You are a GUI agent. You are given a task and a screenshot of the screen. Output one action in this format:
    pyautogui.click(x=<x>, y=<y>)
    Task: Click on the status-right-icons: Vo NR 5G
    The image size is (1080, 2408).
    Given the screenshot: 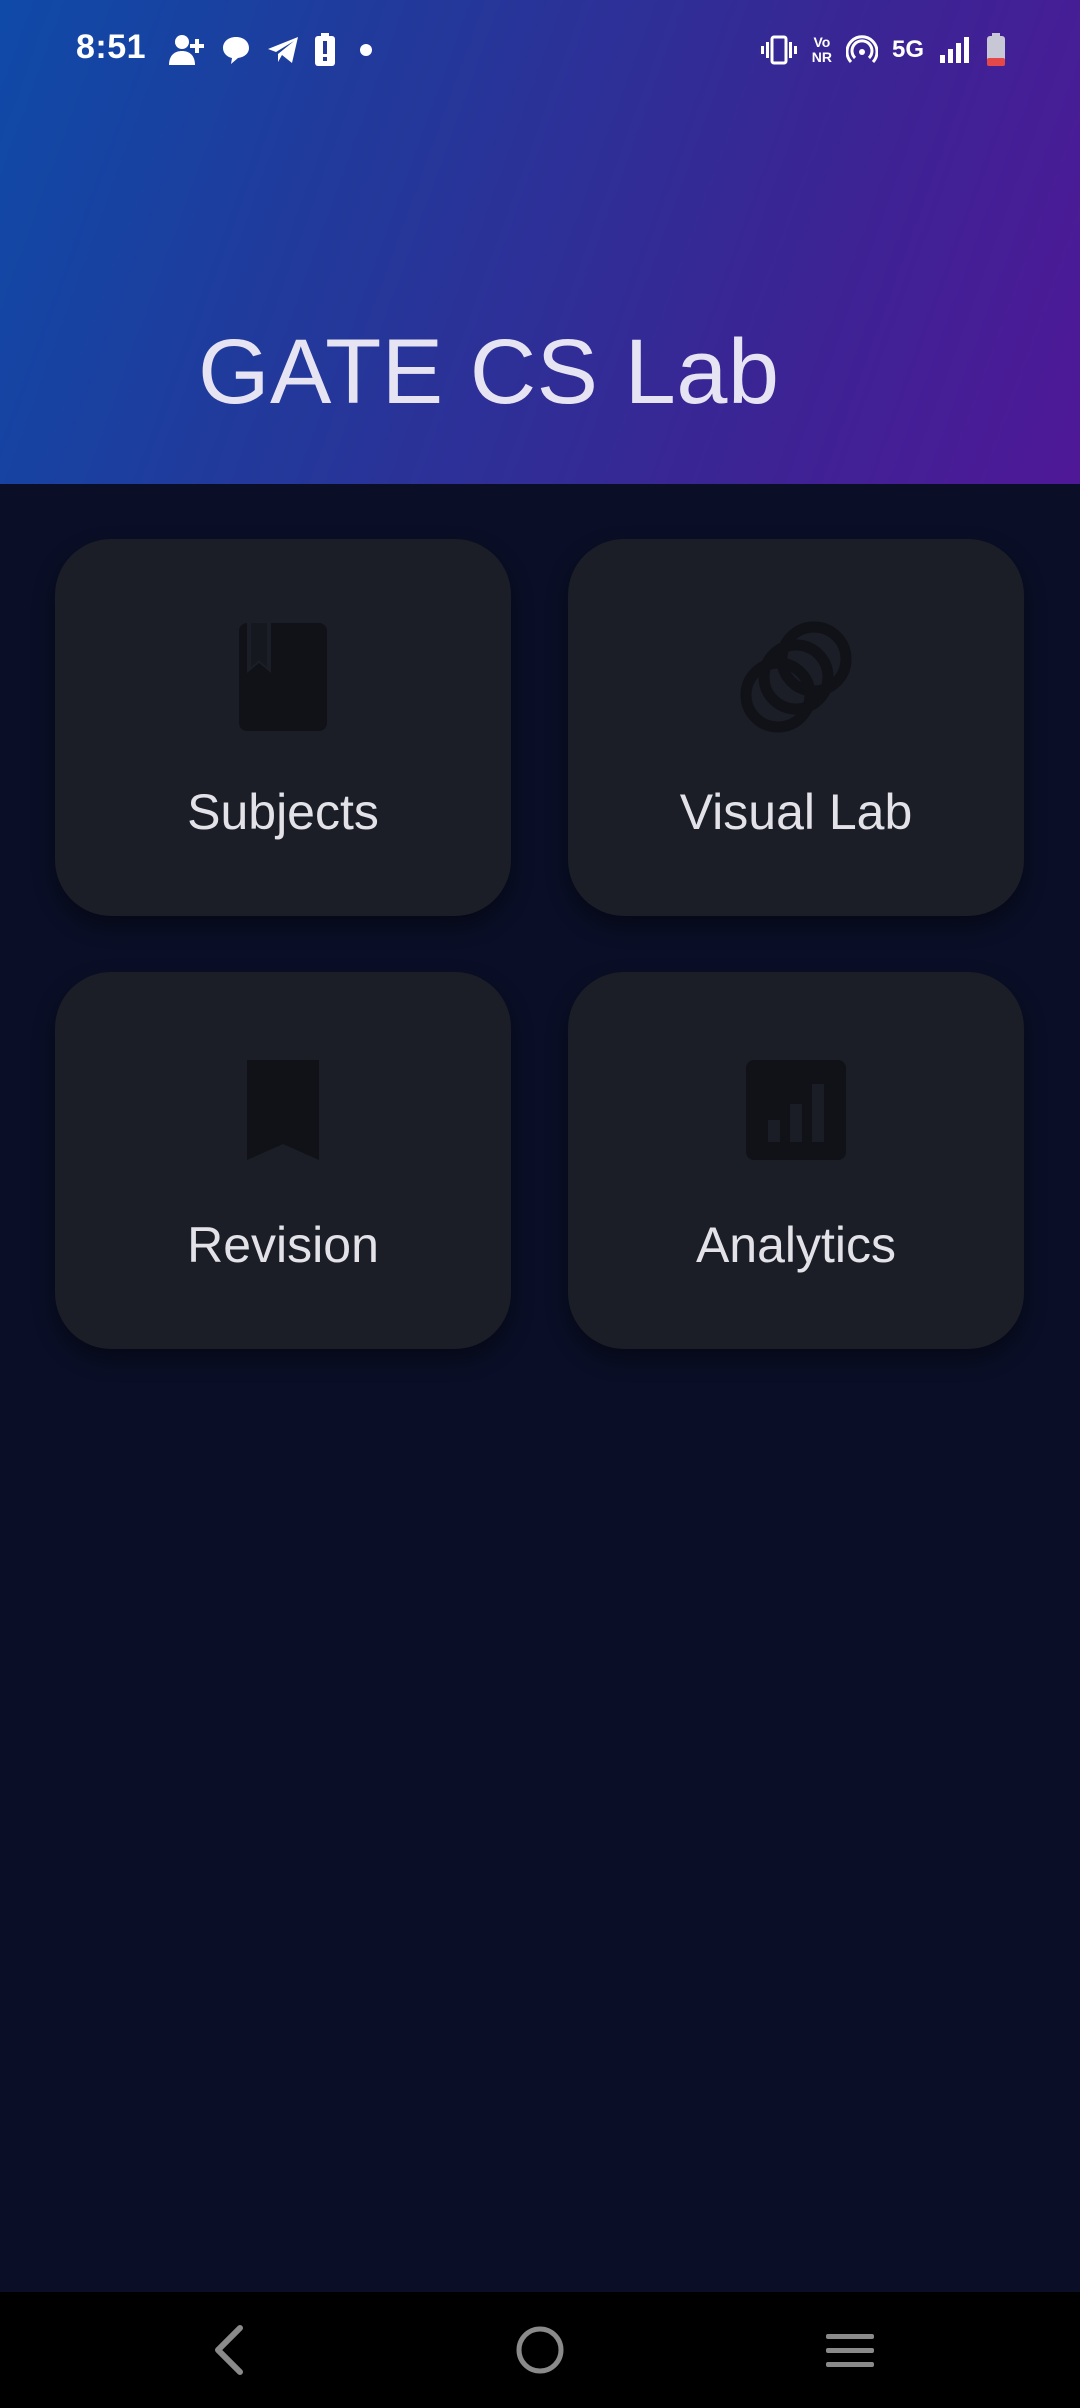 What is the action you would take?
    pyautogui.click(x=883, y=50)
    